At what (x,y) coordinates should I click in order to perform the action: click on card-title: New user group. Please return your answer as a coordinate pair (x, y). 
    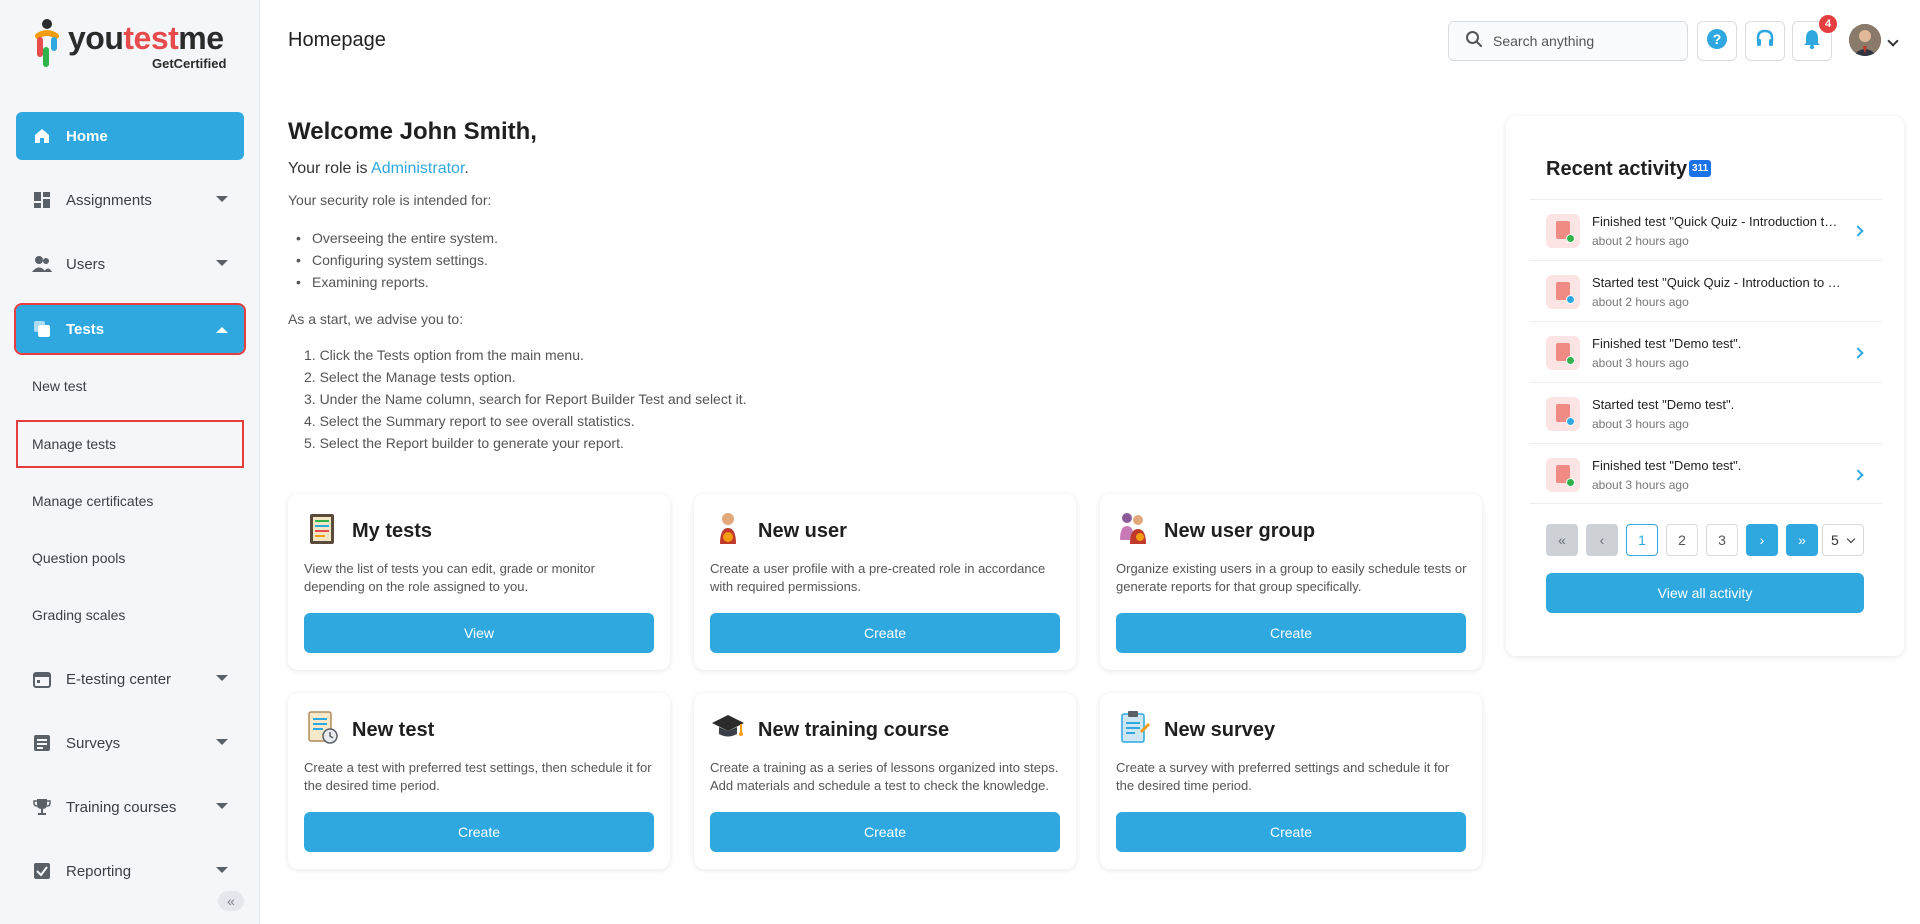
    Looking at the image, I should click on (1240, 531).